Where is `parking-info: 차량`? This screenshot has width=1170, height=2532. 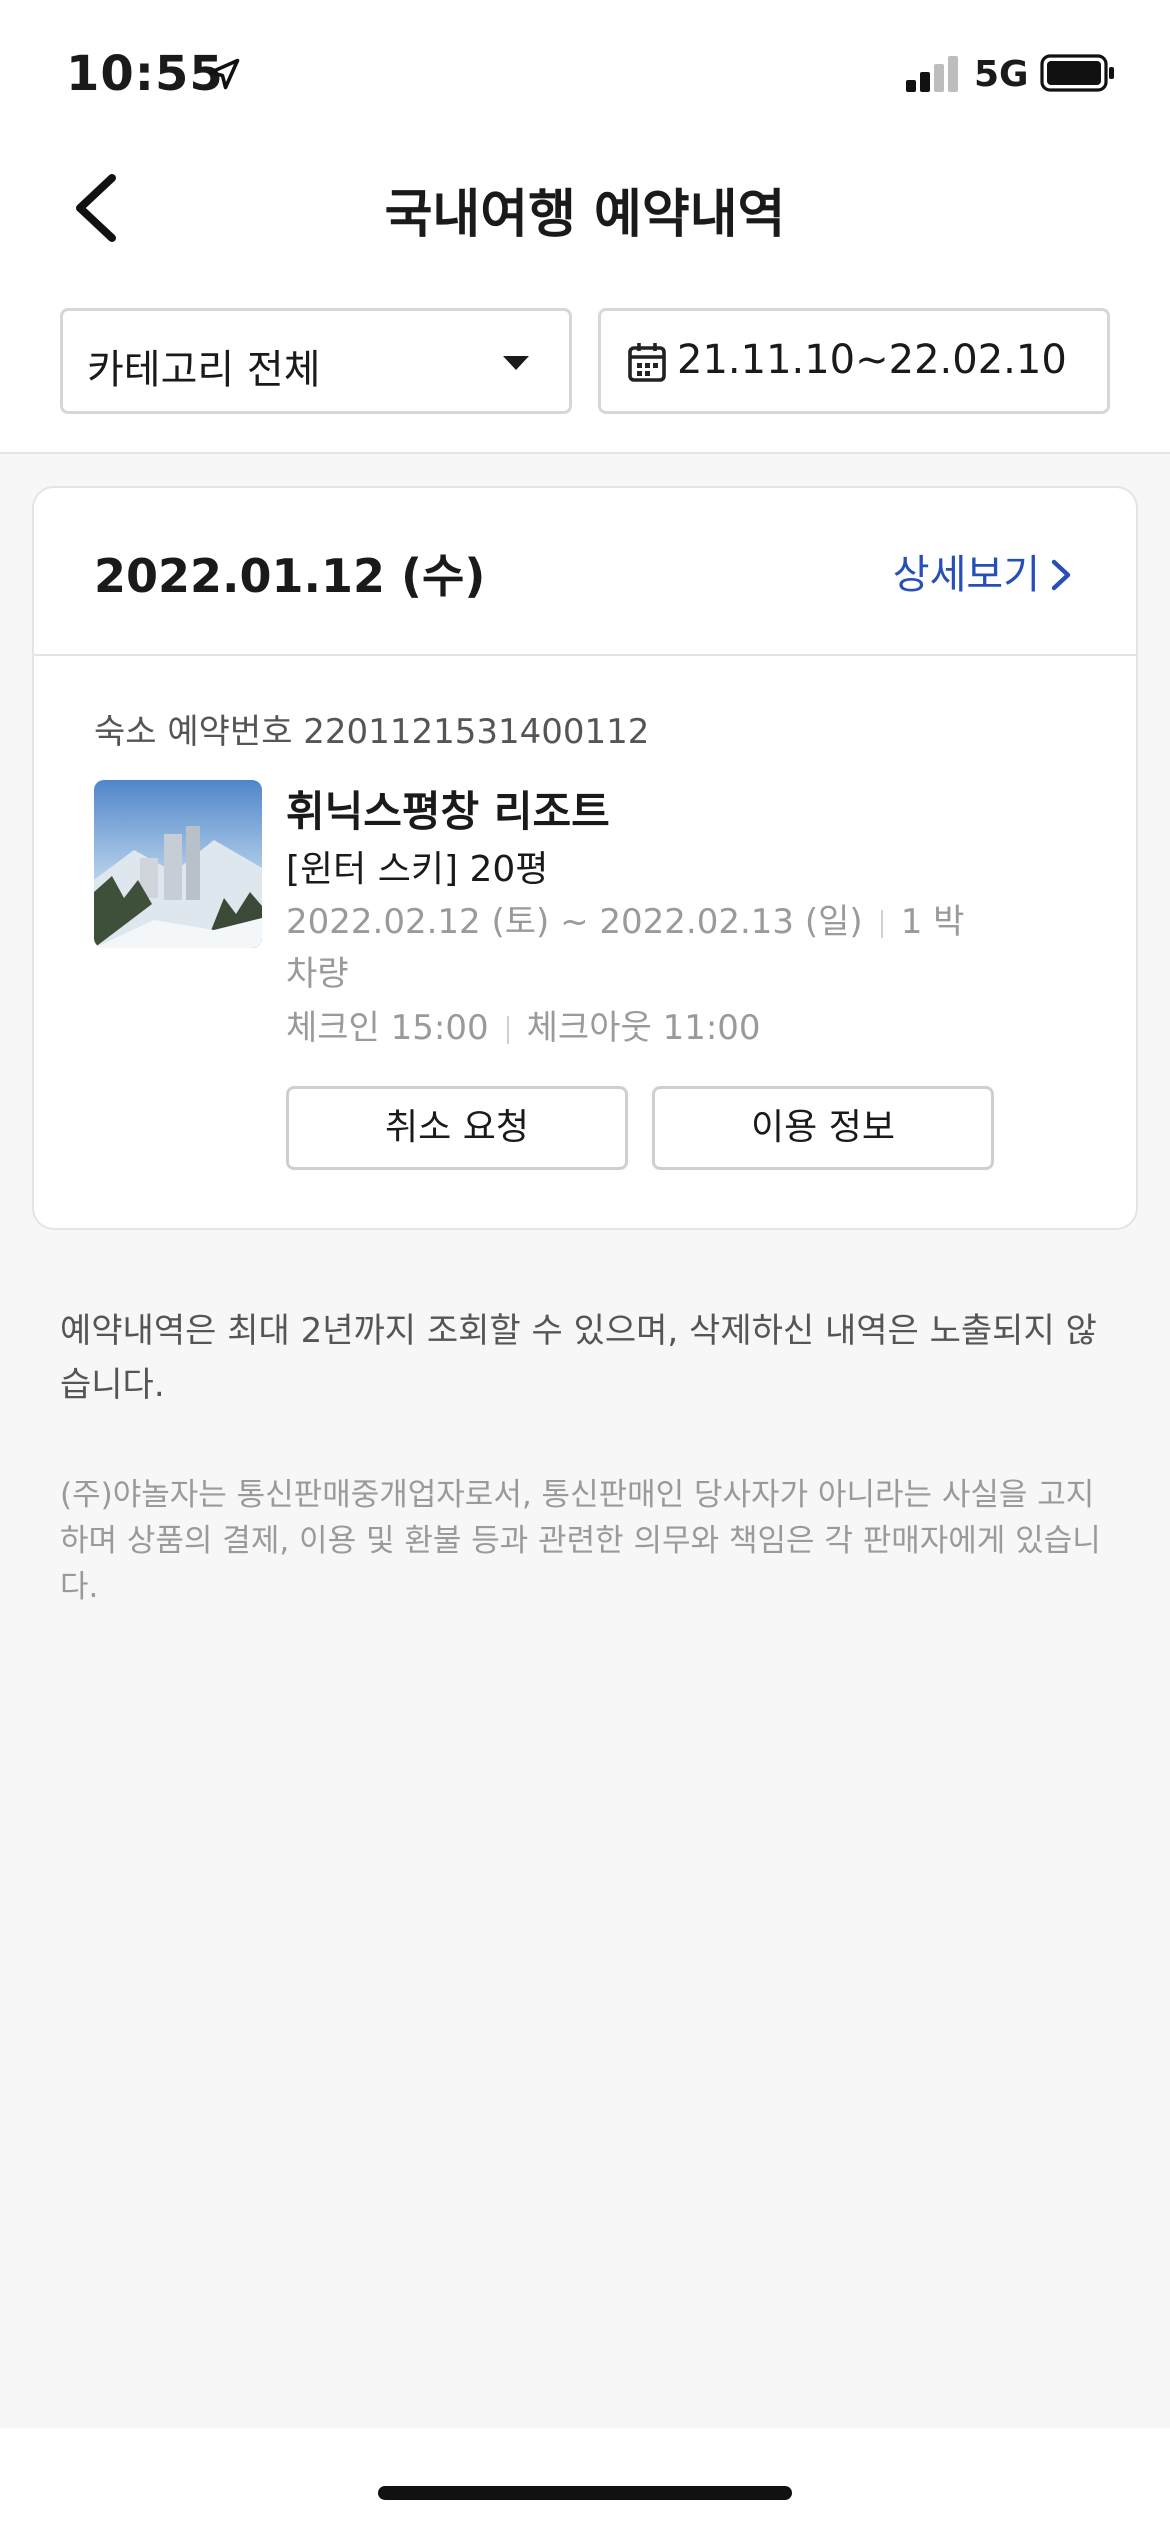 parking-info: 차량 is located at coordinates (317, 974).